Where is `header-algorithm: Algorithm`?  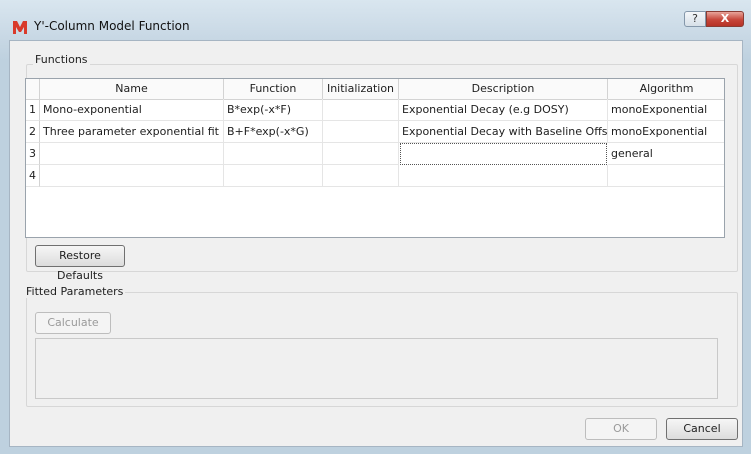 header-algorithm: Algorithm is located at coordinates (666, 89).